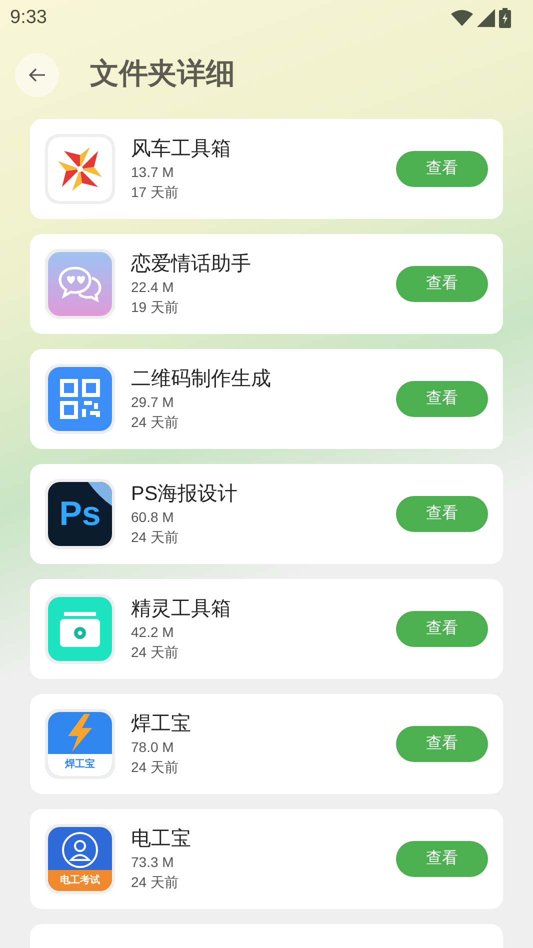 The image size is (533, 948). Describe the element at coordinates (153, 632) in the screenshot. I see `app-size: 42.2 M` at that location.